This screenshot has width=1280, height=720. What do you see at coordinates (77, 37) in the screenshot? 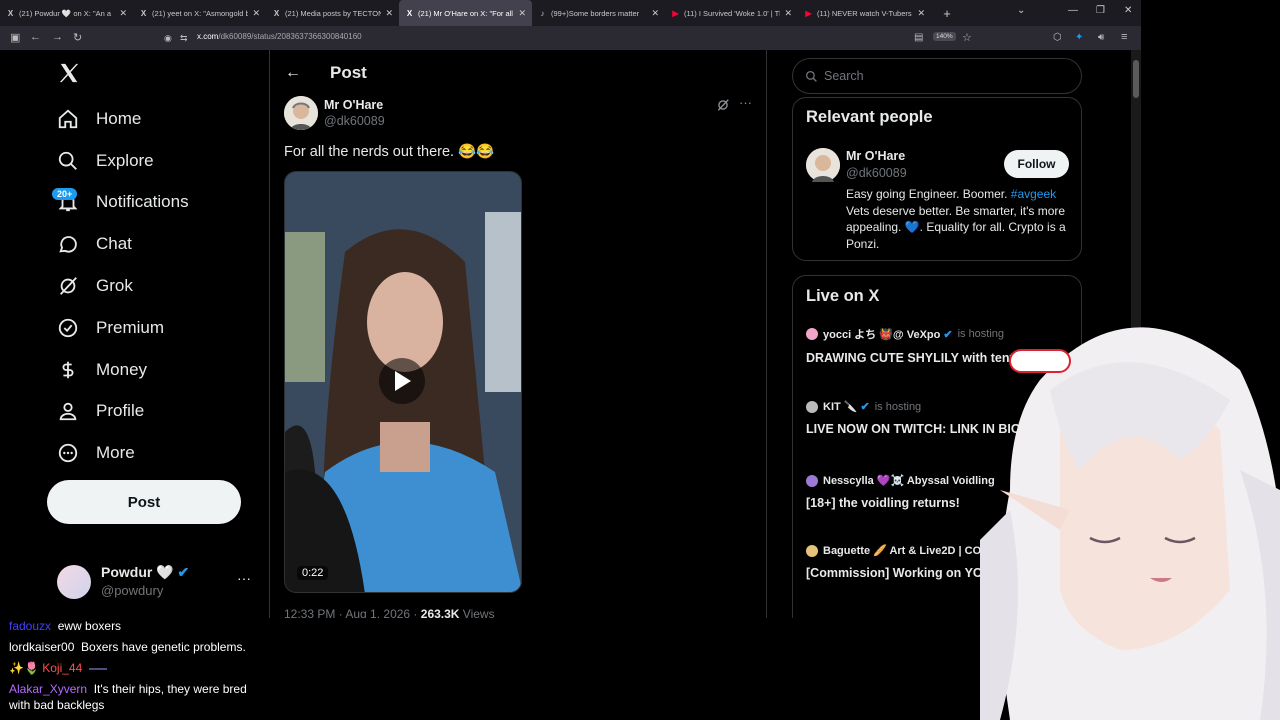
I see `reload-icon: ↻` at bounding box center [77, 37].